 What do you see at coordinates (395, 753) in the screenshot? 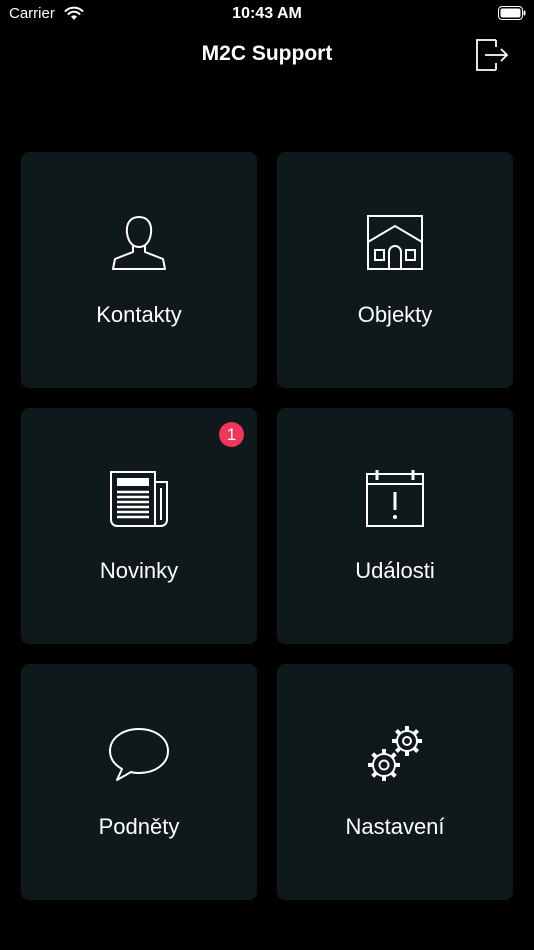
I see `gears-icon` at bounding box center [395, 753].